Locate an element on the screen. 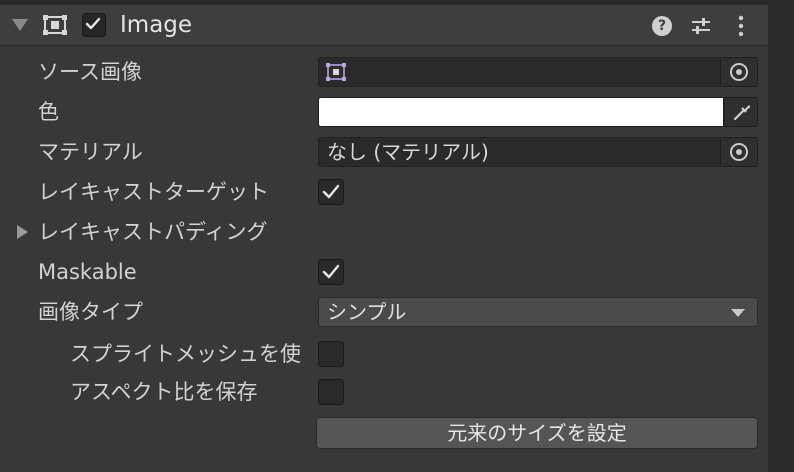  row-material: マテリアル なし (マテリアル) is located at coordinates (384, 152).